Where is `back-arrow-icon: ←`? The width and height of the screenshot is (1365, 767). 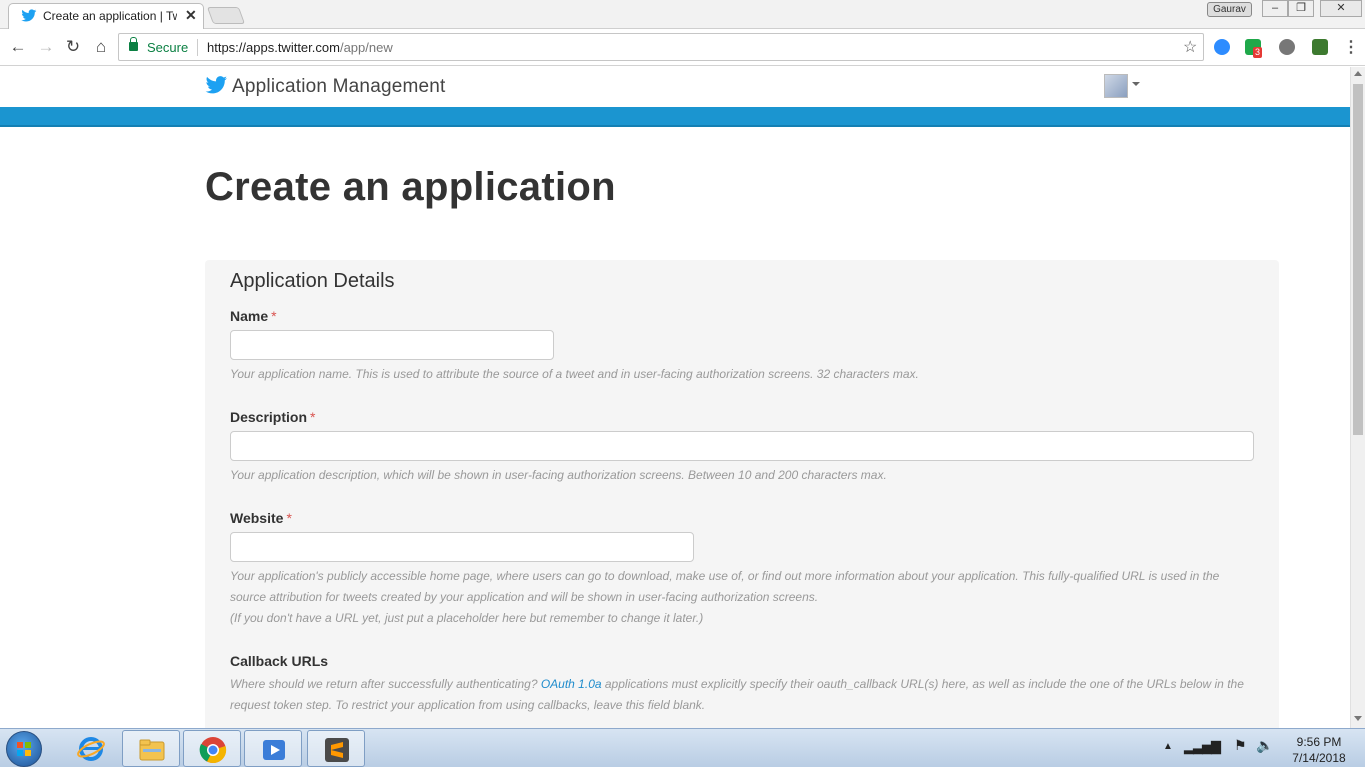 back-arrow-icon: ← is located at coordinates (18, 47).